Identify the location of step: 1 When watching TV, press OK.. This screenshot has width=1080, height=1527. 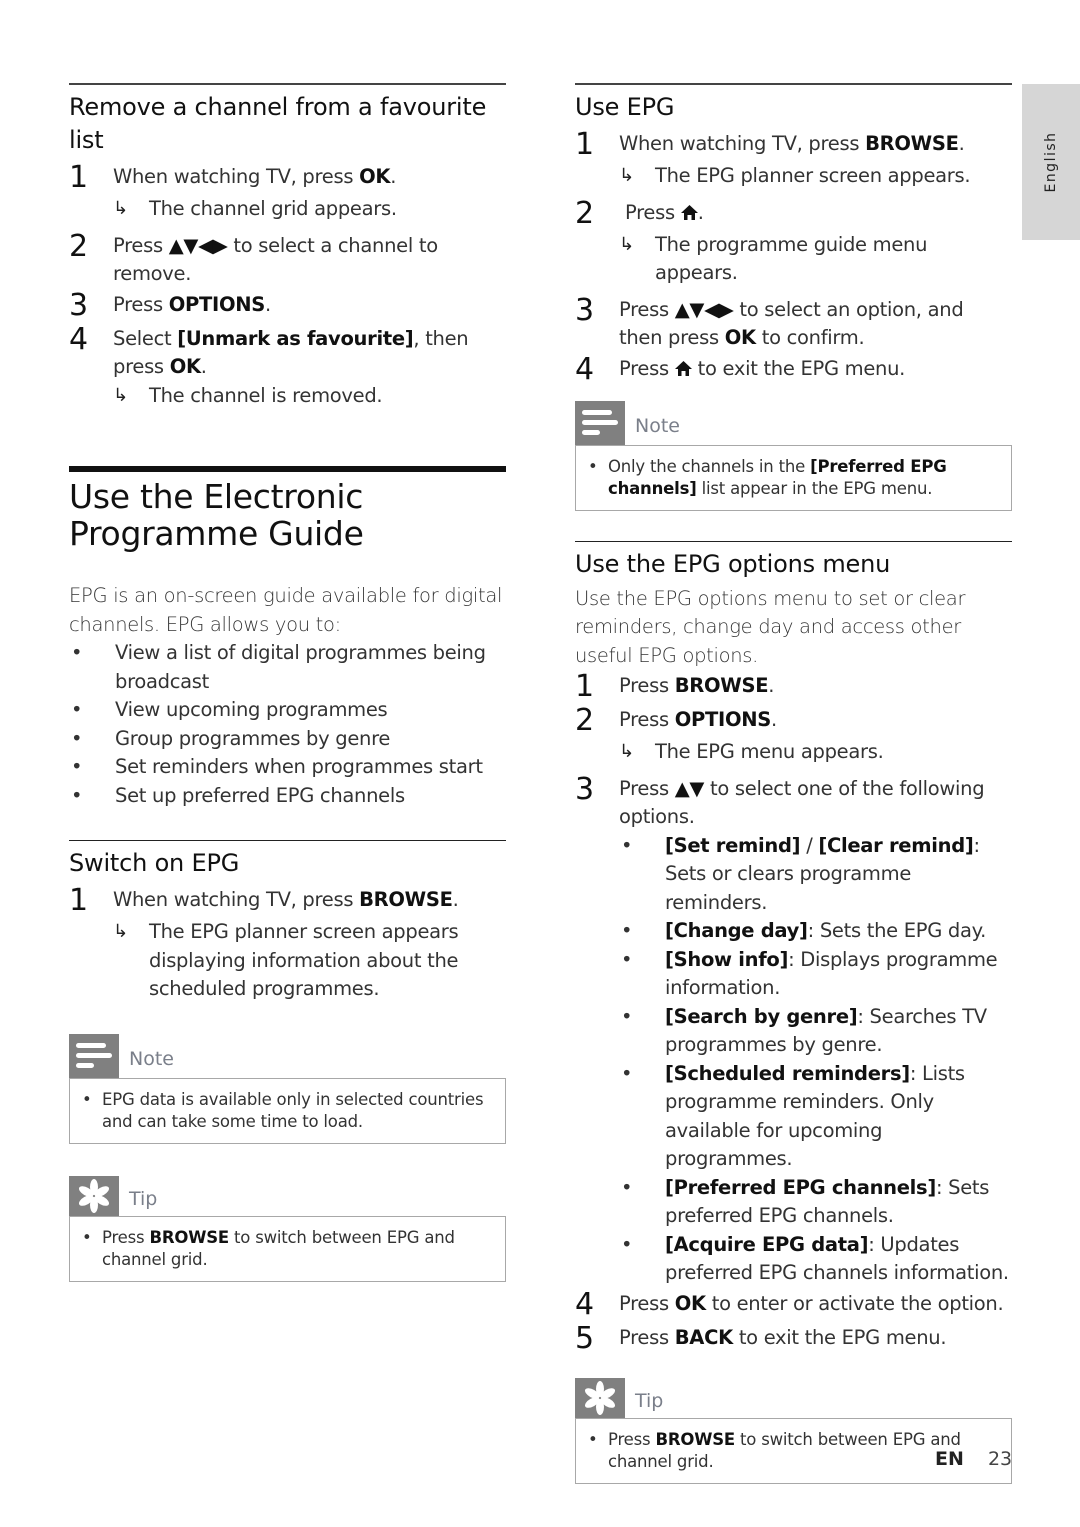
(287, 178).